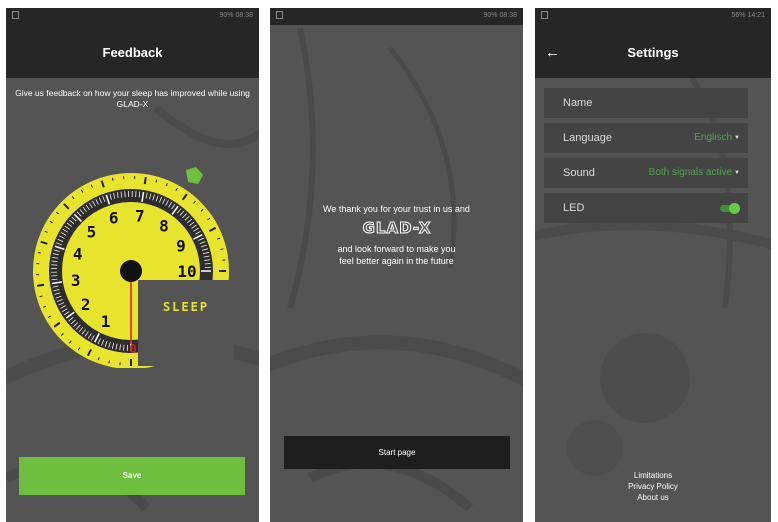 The image size is (778, 522). I want to click on gauge-number-3: 3, so click(76, 280).